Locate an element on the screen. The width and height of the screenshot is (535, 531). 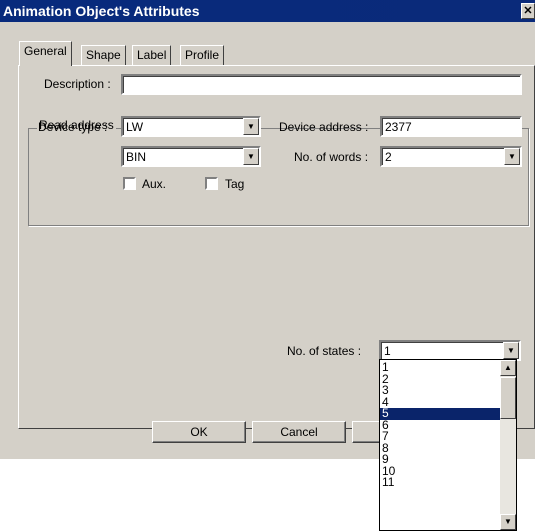
tab-profile: Profile is located at coordinates (202, 55).